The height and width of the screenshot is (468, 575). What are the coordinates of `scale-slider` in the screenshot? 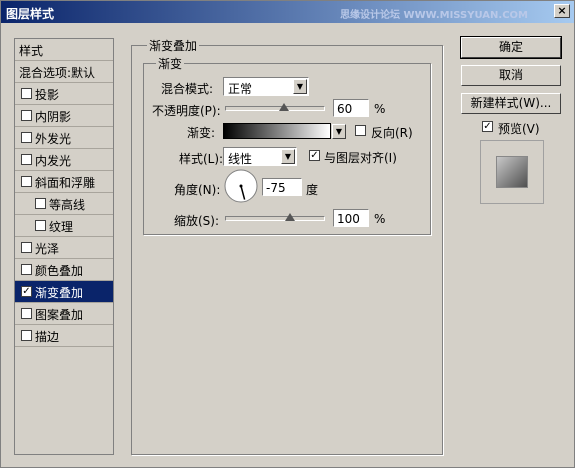 It's located at (275, 218).